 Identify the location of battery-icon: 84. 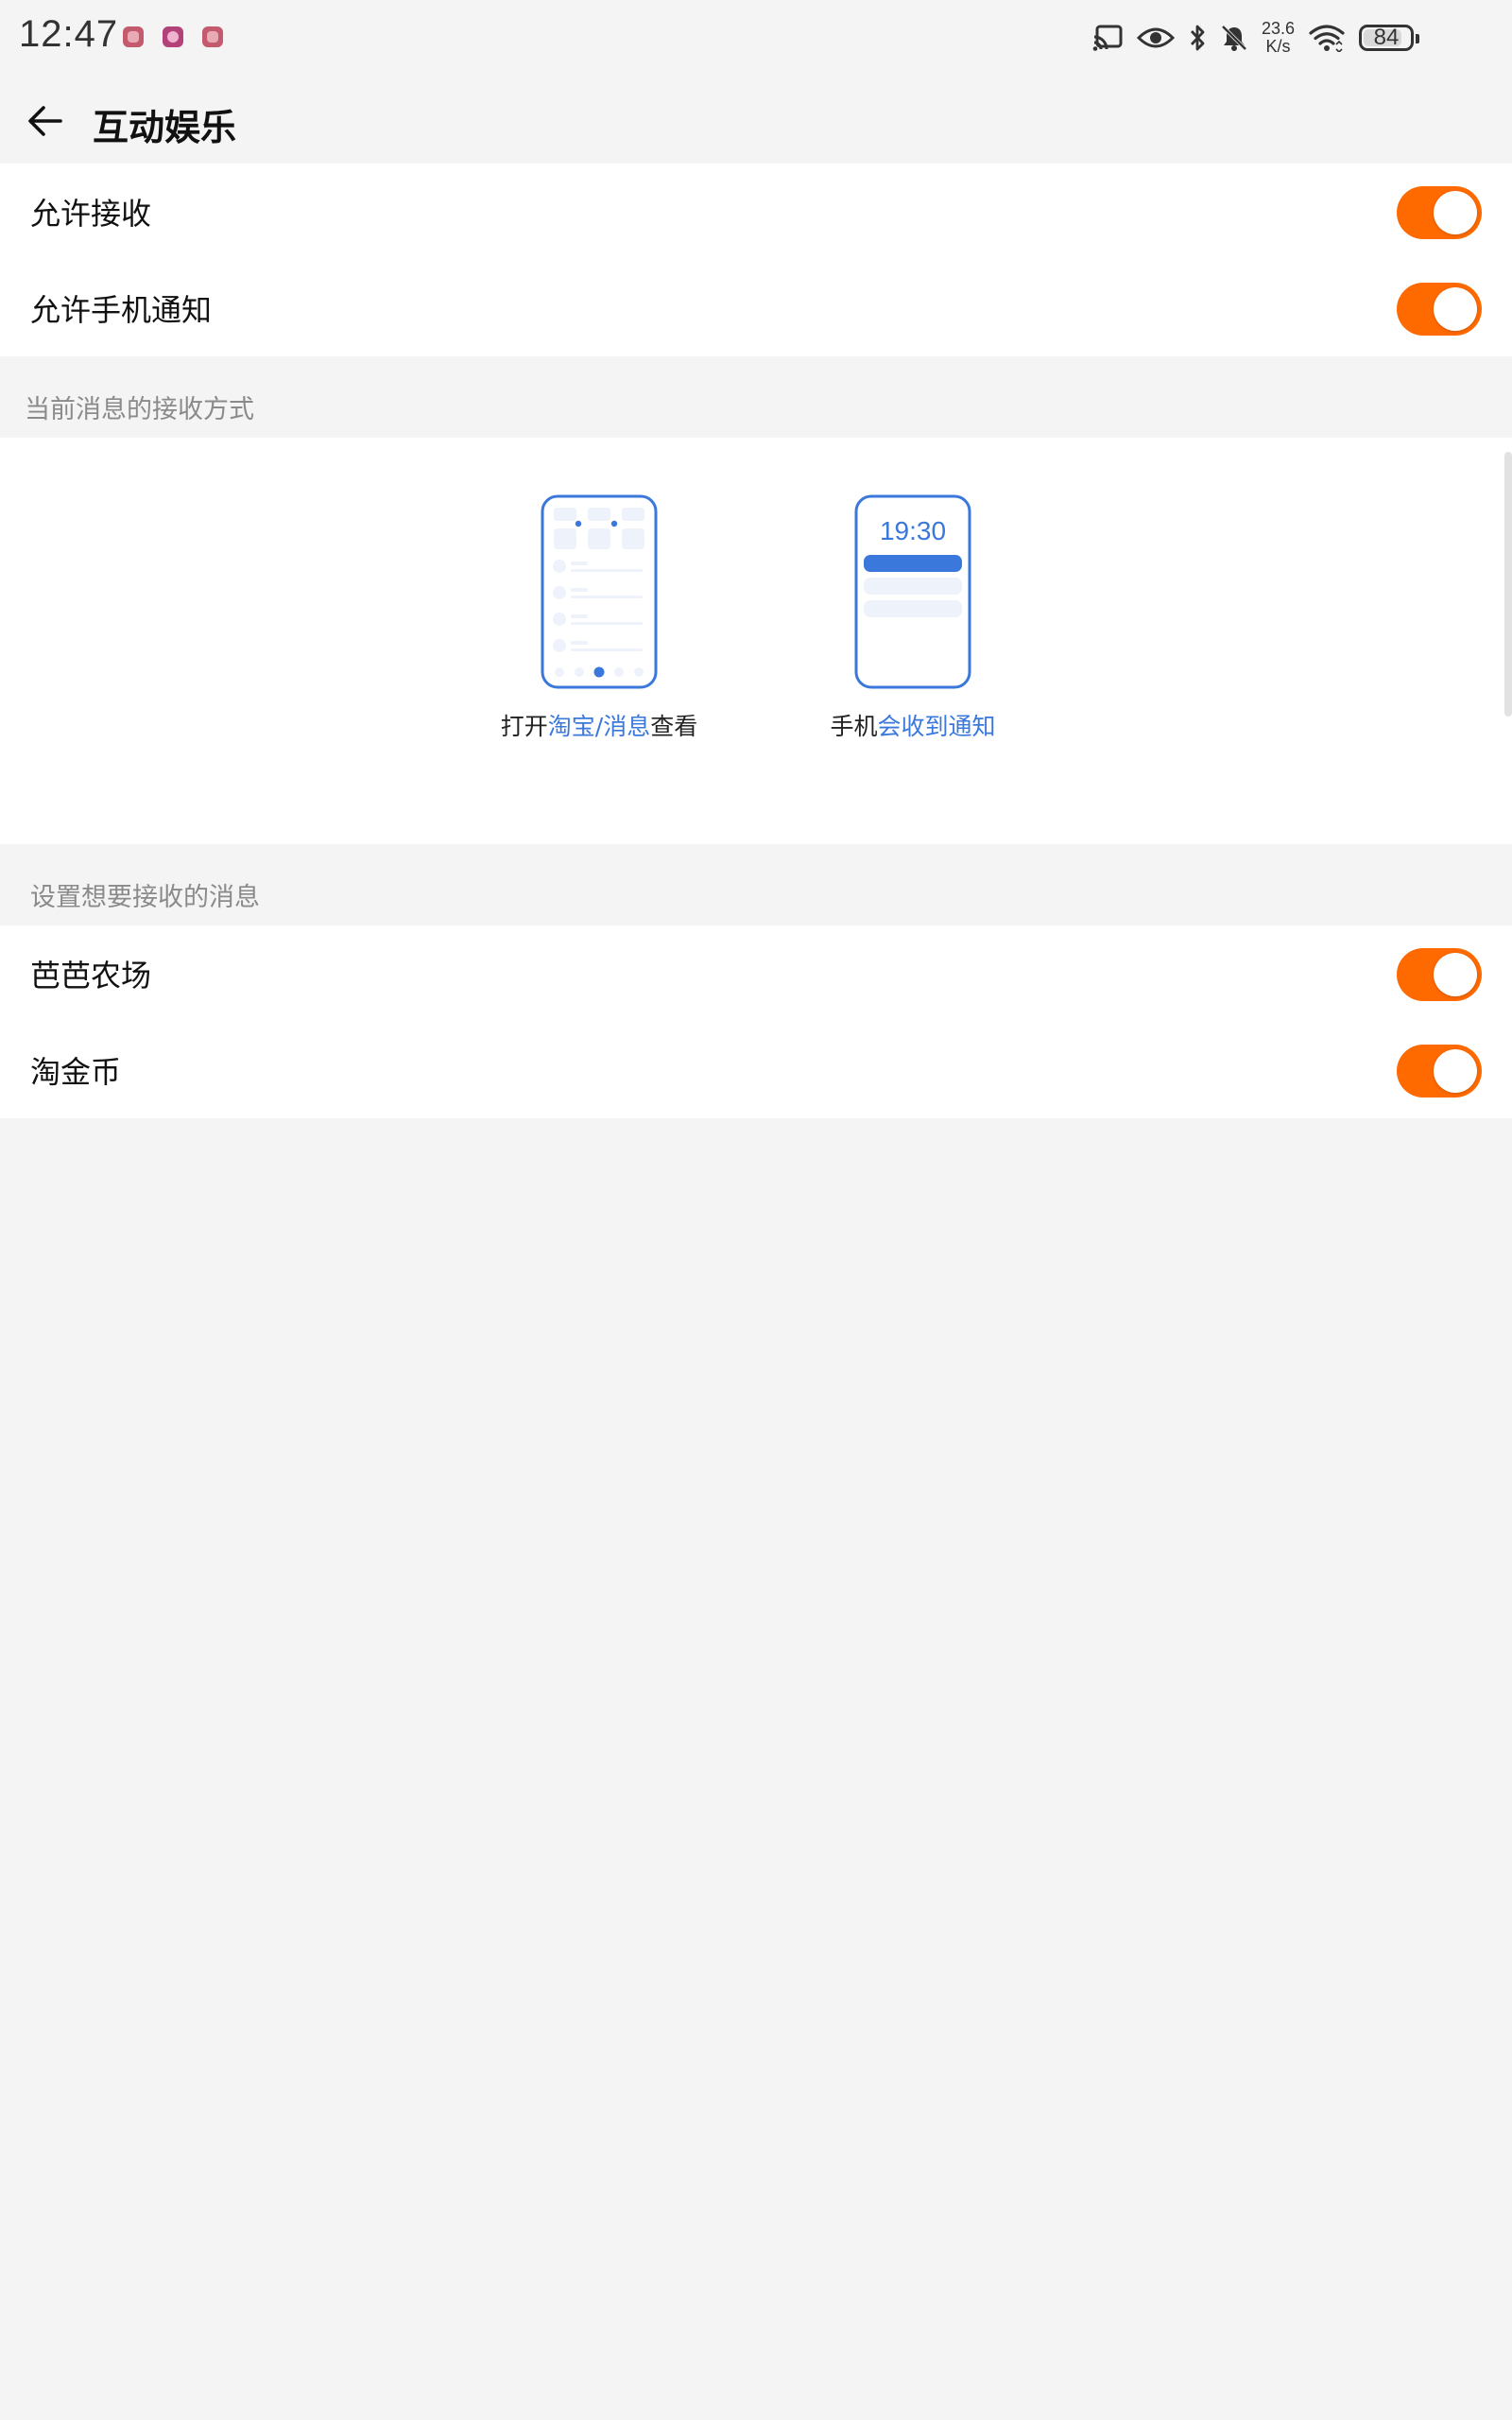
(1389, 38).